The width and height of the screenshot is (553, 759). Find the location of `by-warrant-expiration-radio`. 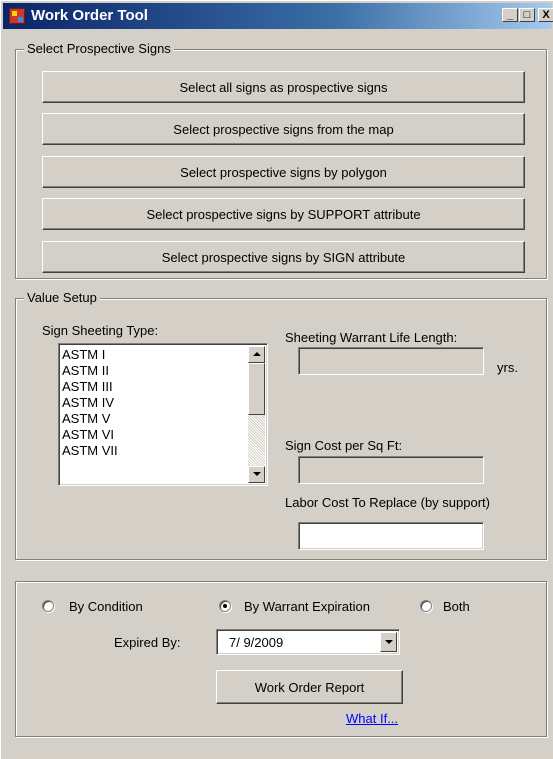

by-warrant-expiration-radio is located at coordinates (225, 606).